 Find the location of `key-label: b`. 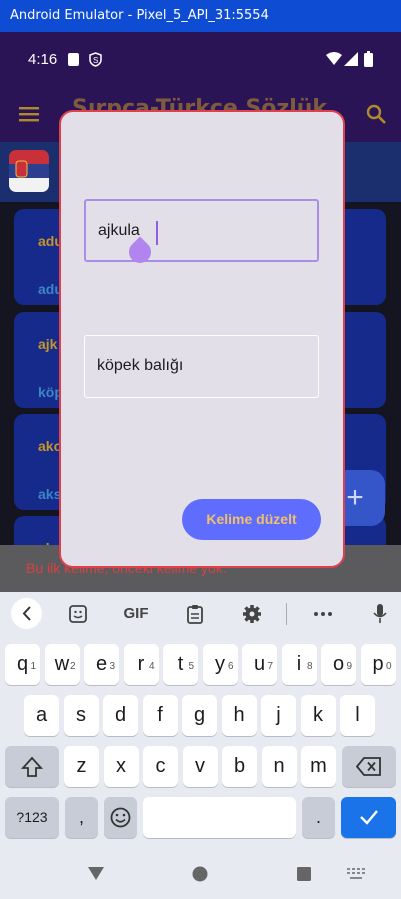

key-label: b is located at coordinates (239, 766).